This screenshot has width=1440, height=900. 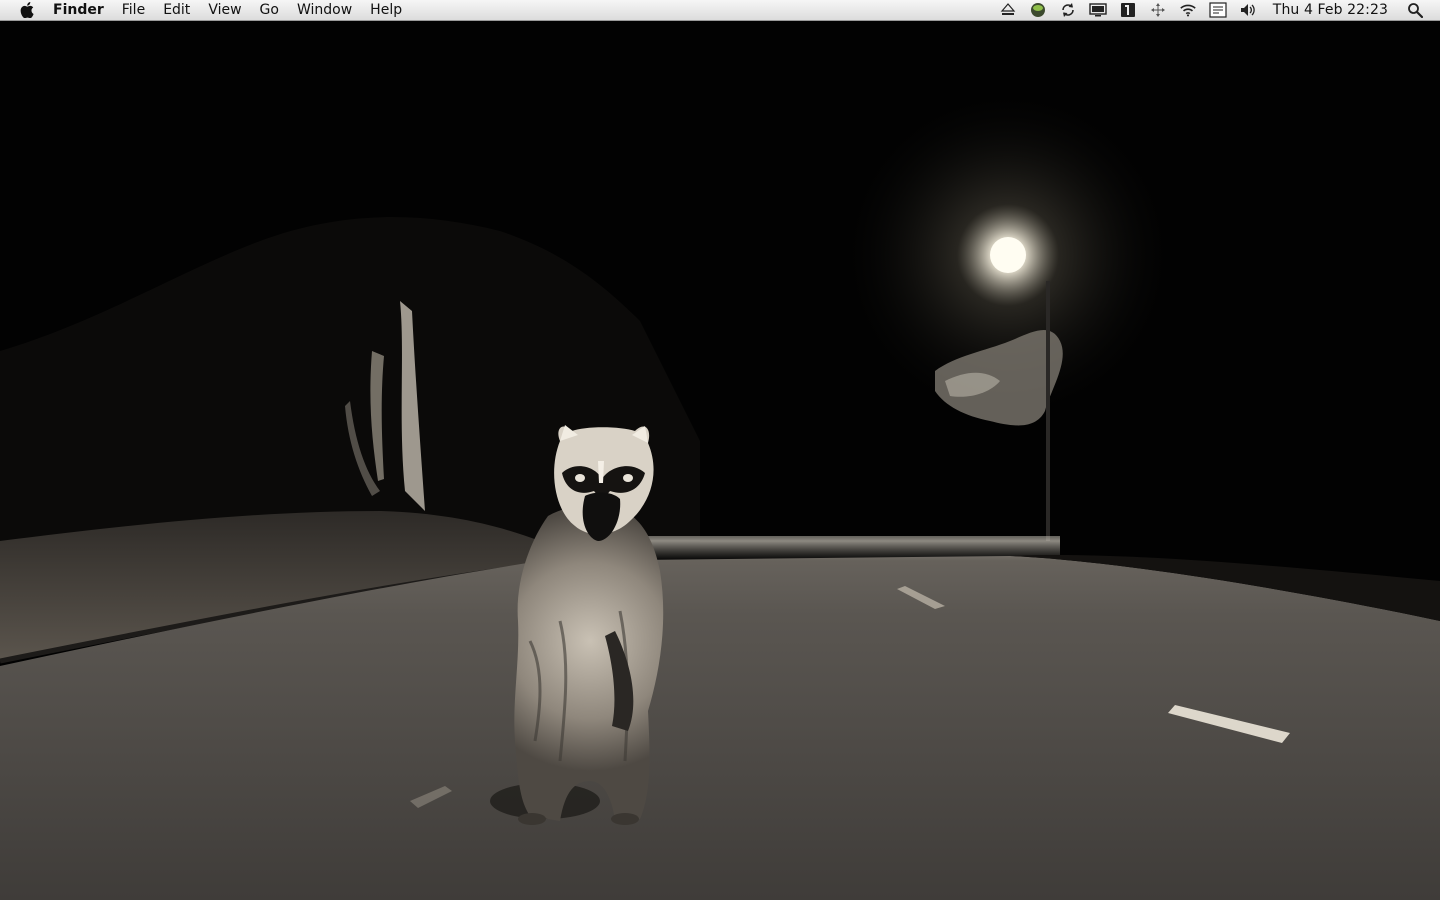 What do you see at coordinates (1128, 10) in the screenshot?
I see `one-password-icon` at bounding box center [1128, 10].